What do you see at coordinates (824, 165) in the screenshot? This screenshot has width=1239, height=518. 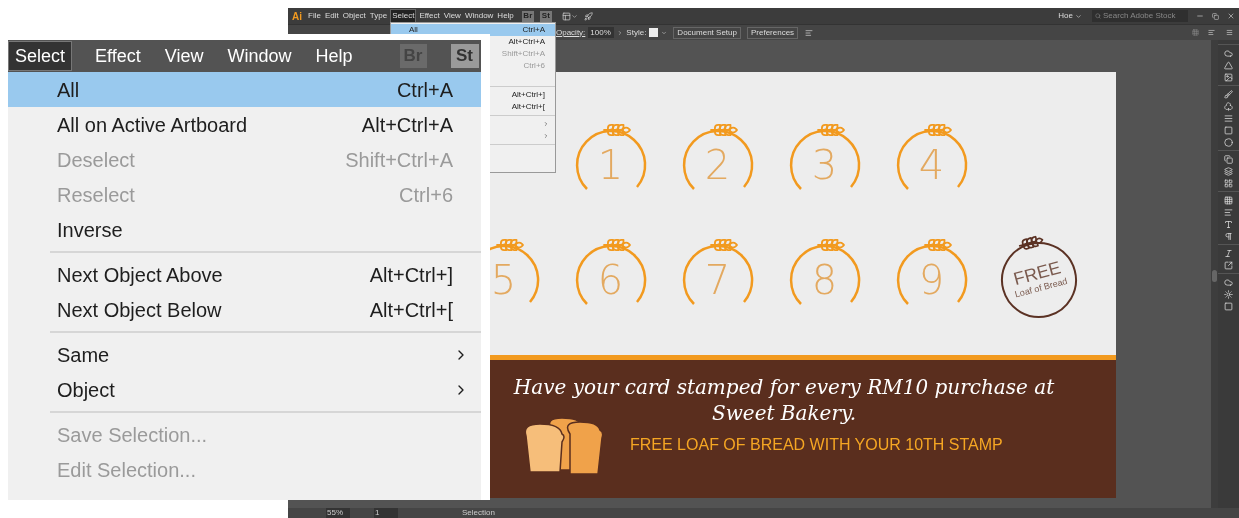 I see `stamp-number: 3` at bounding box center [824, 165].